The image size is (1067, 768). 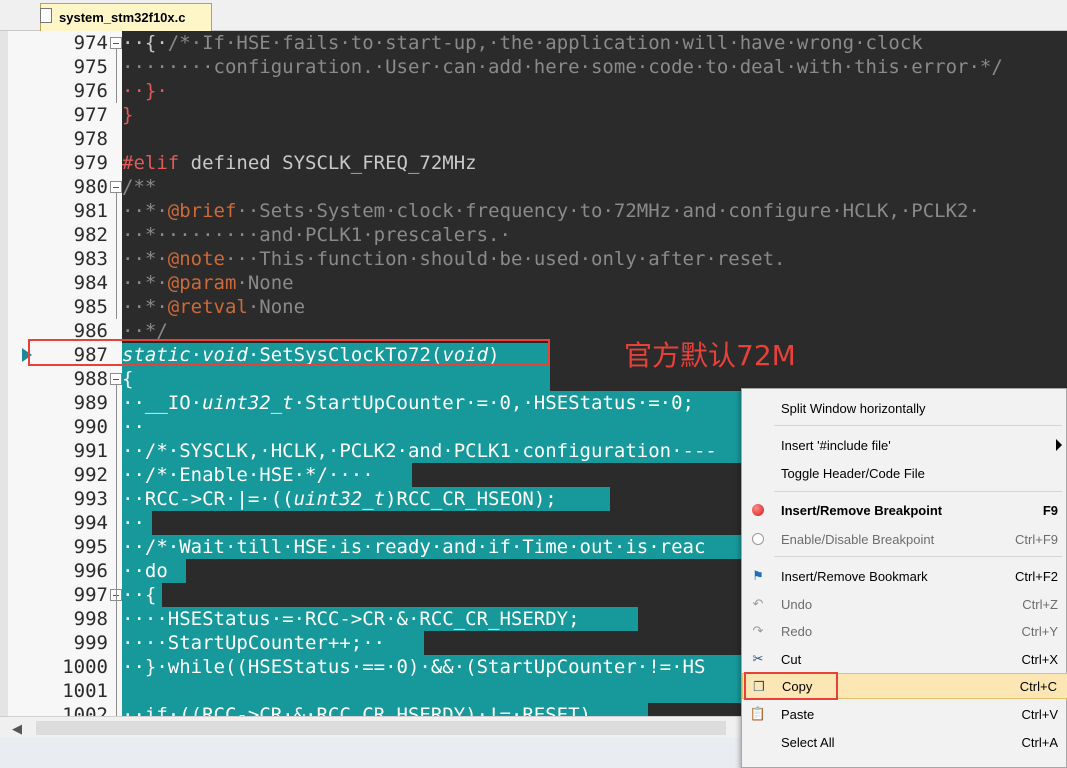 I want to click on scroll-thumb, so click(x=381, y=728).